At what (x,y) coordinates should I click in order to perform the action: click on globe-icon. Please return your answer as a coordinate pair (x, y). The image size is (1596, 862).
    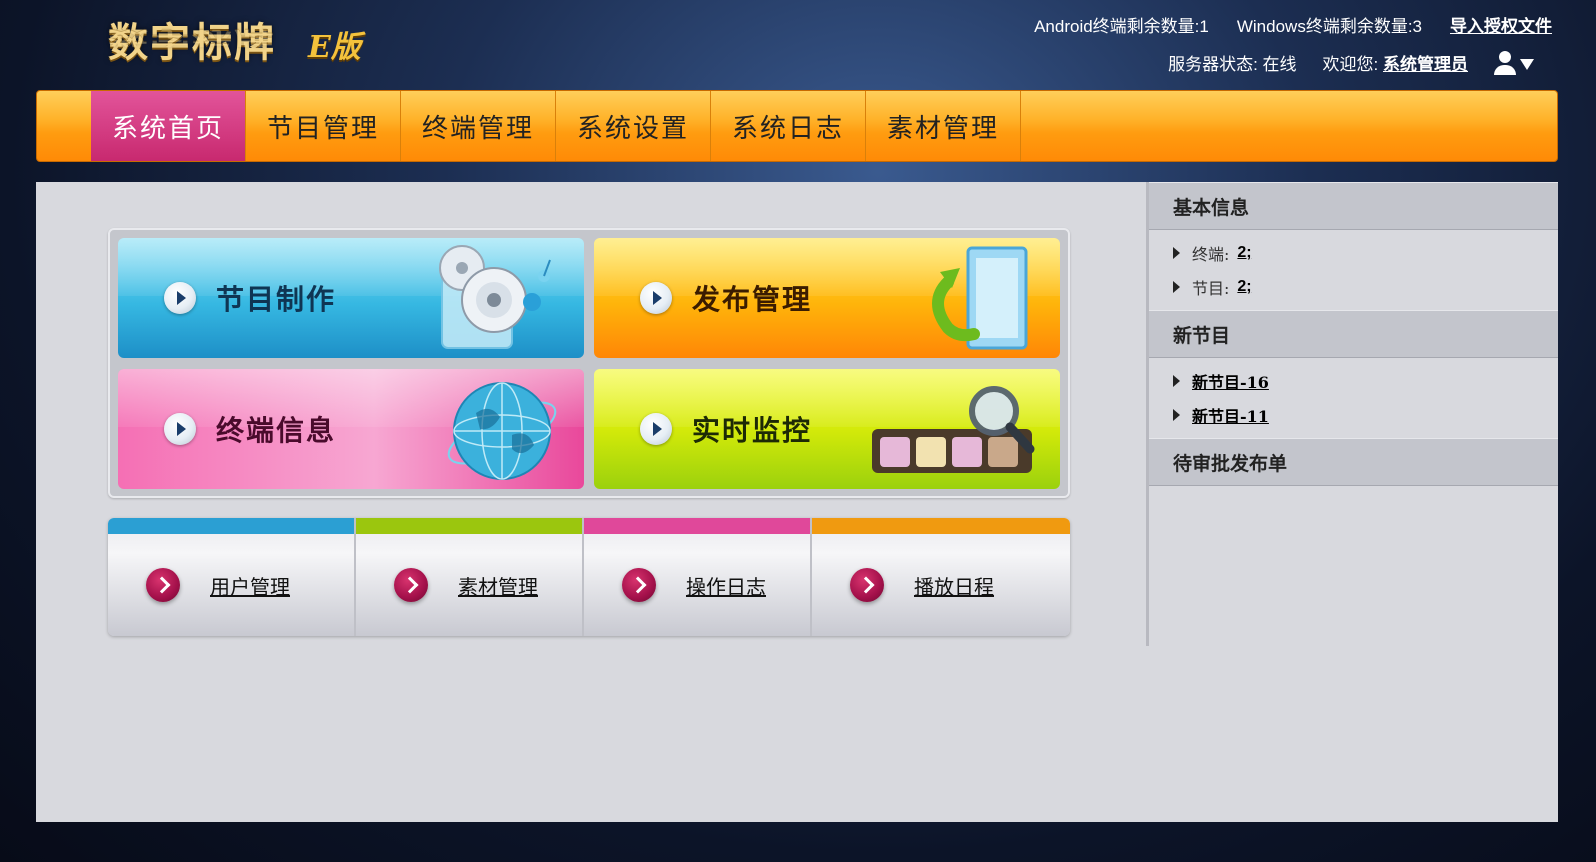
    Looking at the image, I should click on (502, 431).